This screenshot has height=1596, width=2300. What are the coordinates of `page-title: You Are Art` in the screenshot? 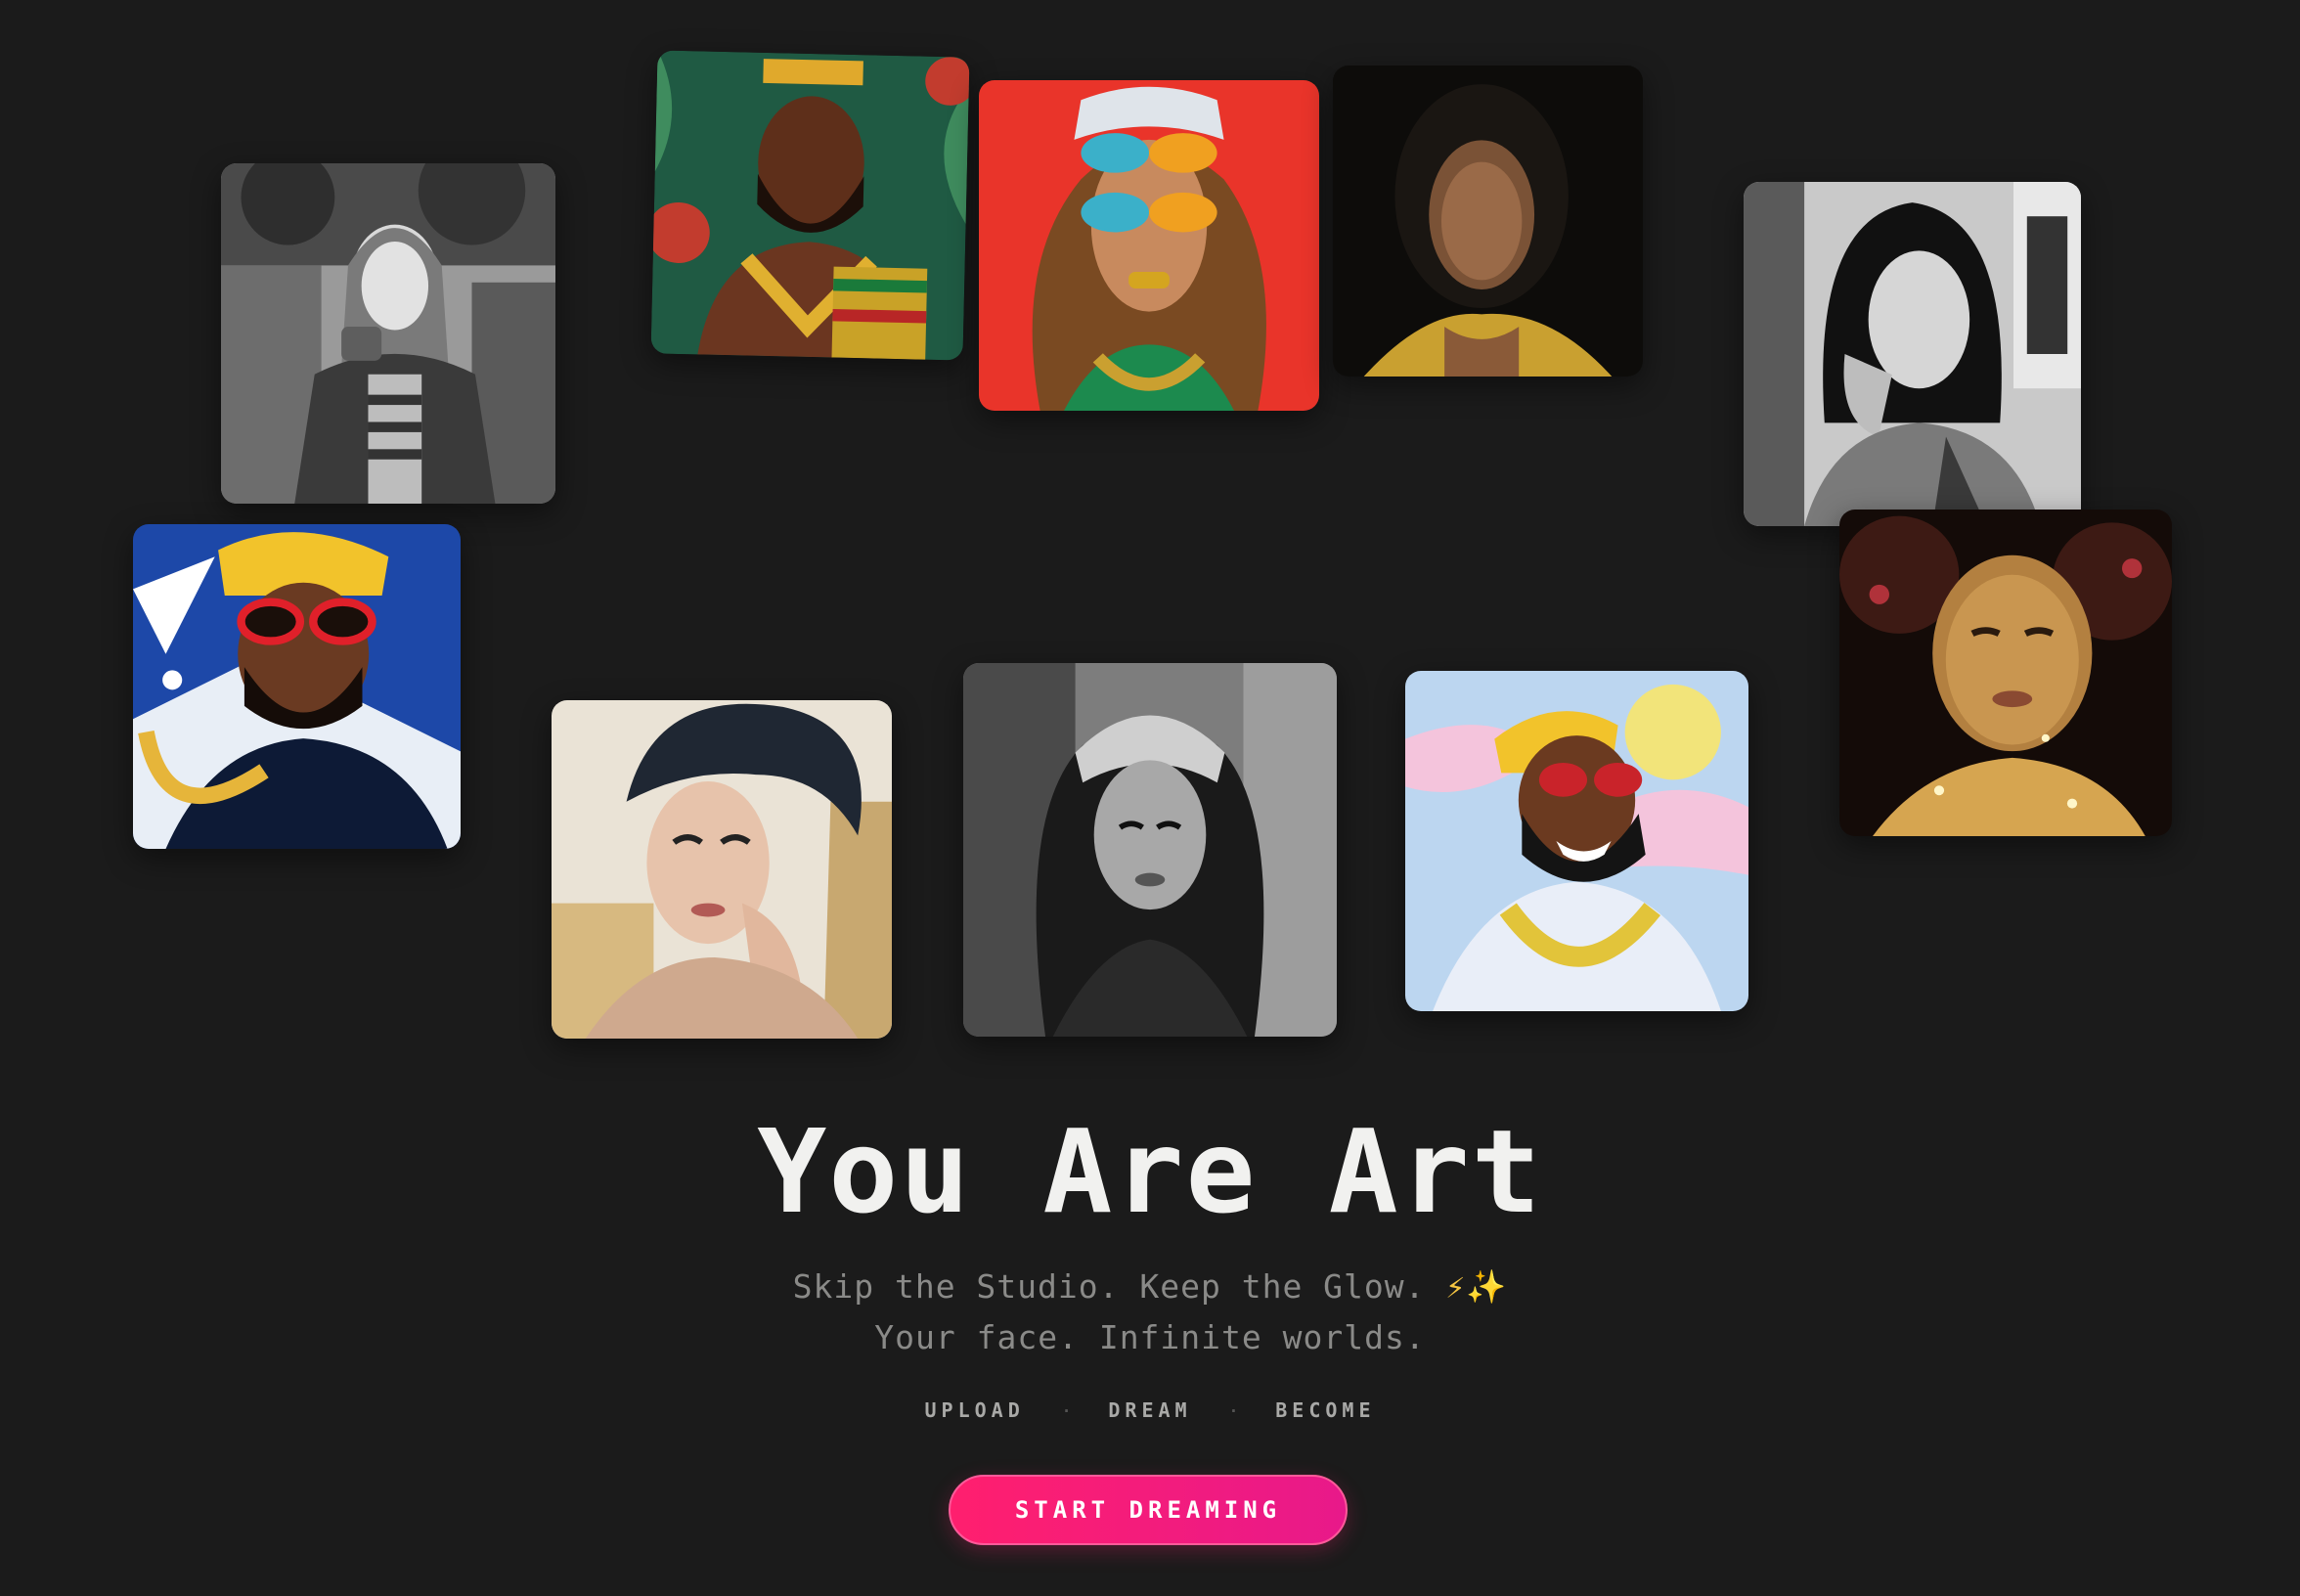 It's located at (1150, 1171).